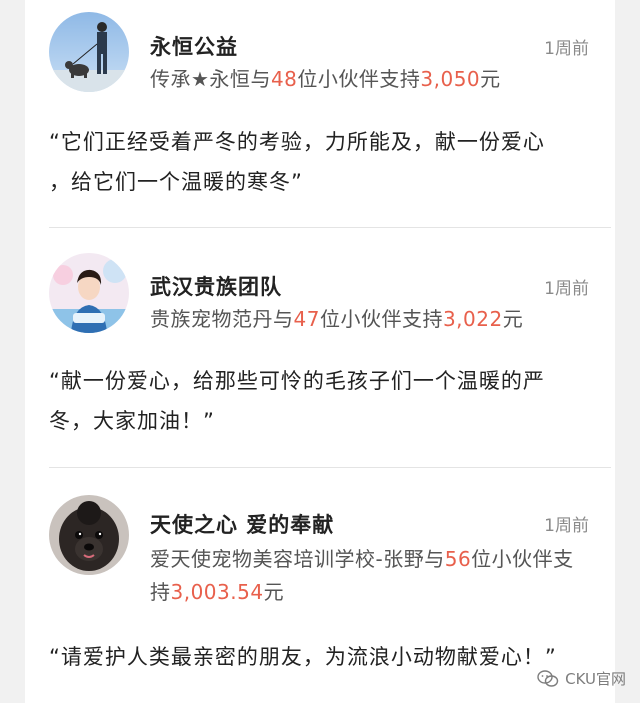 The image size is (640, 703). I want to click on support-message: “它们正经受着严冬的考验，力所能及，献一份爱心 ，给它们一个温暖的寒冬”, so click(327, 162).